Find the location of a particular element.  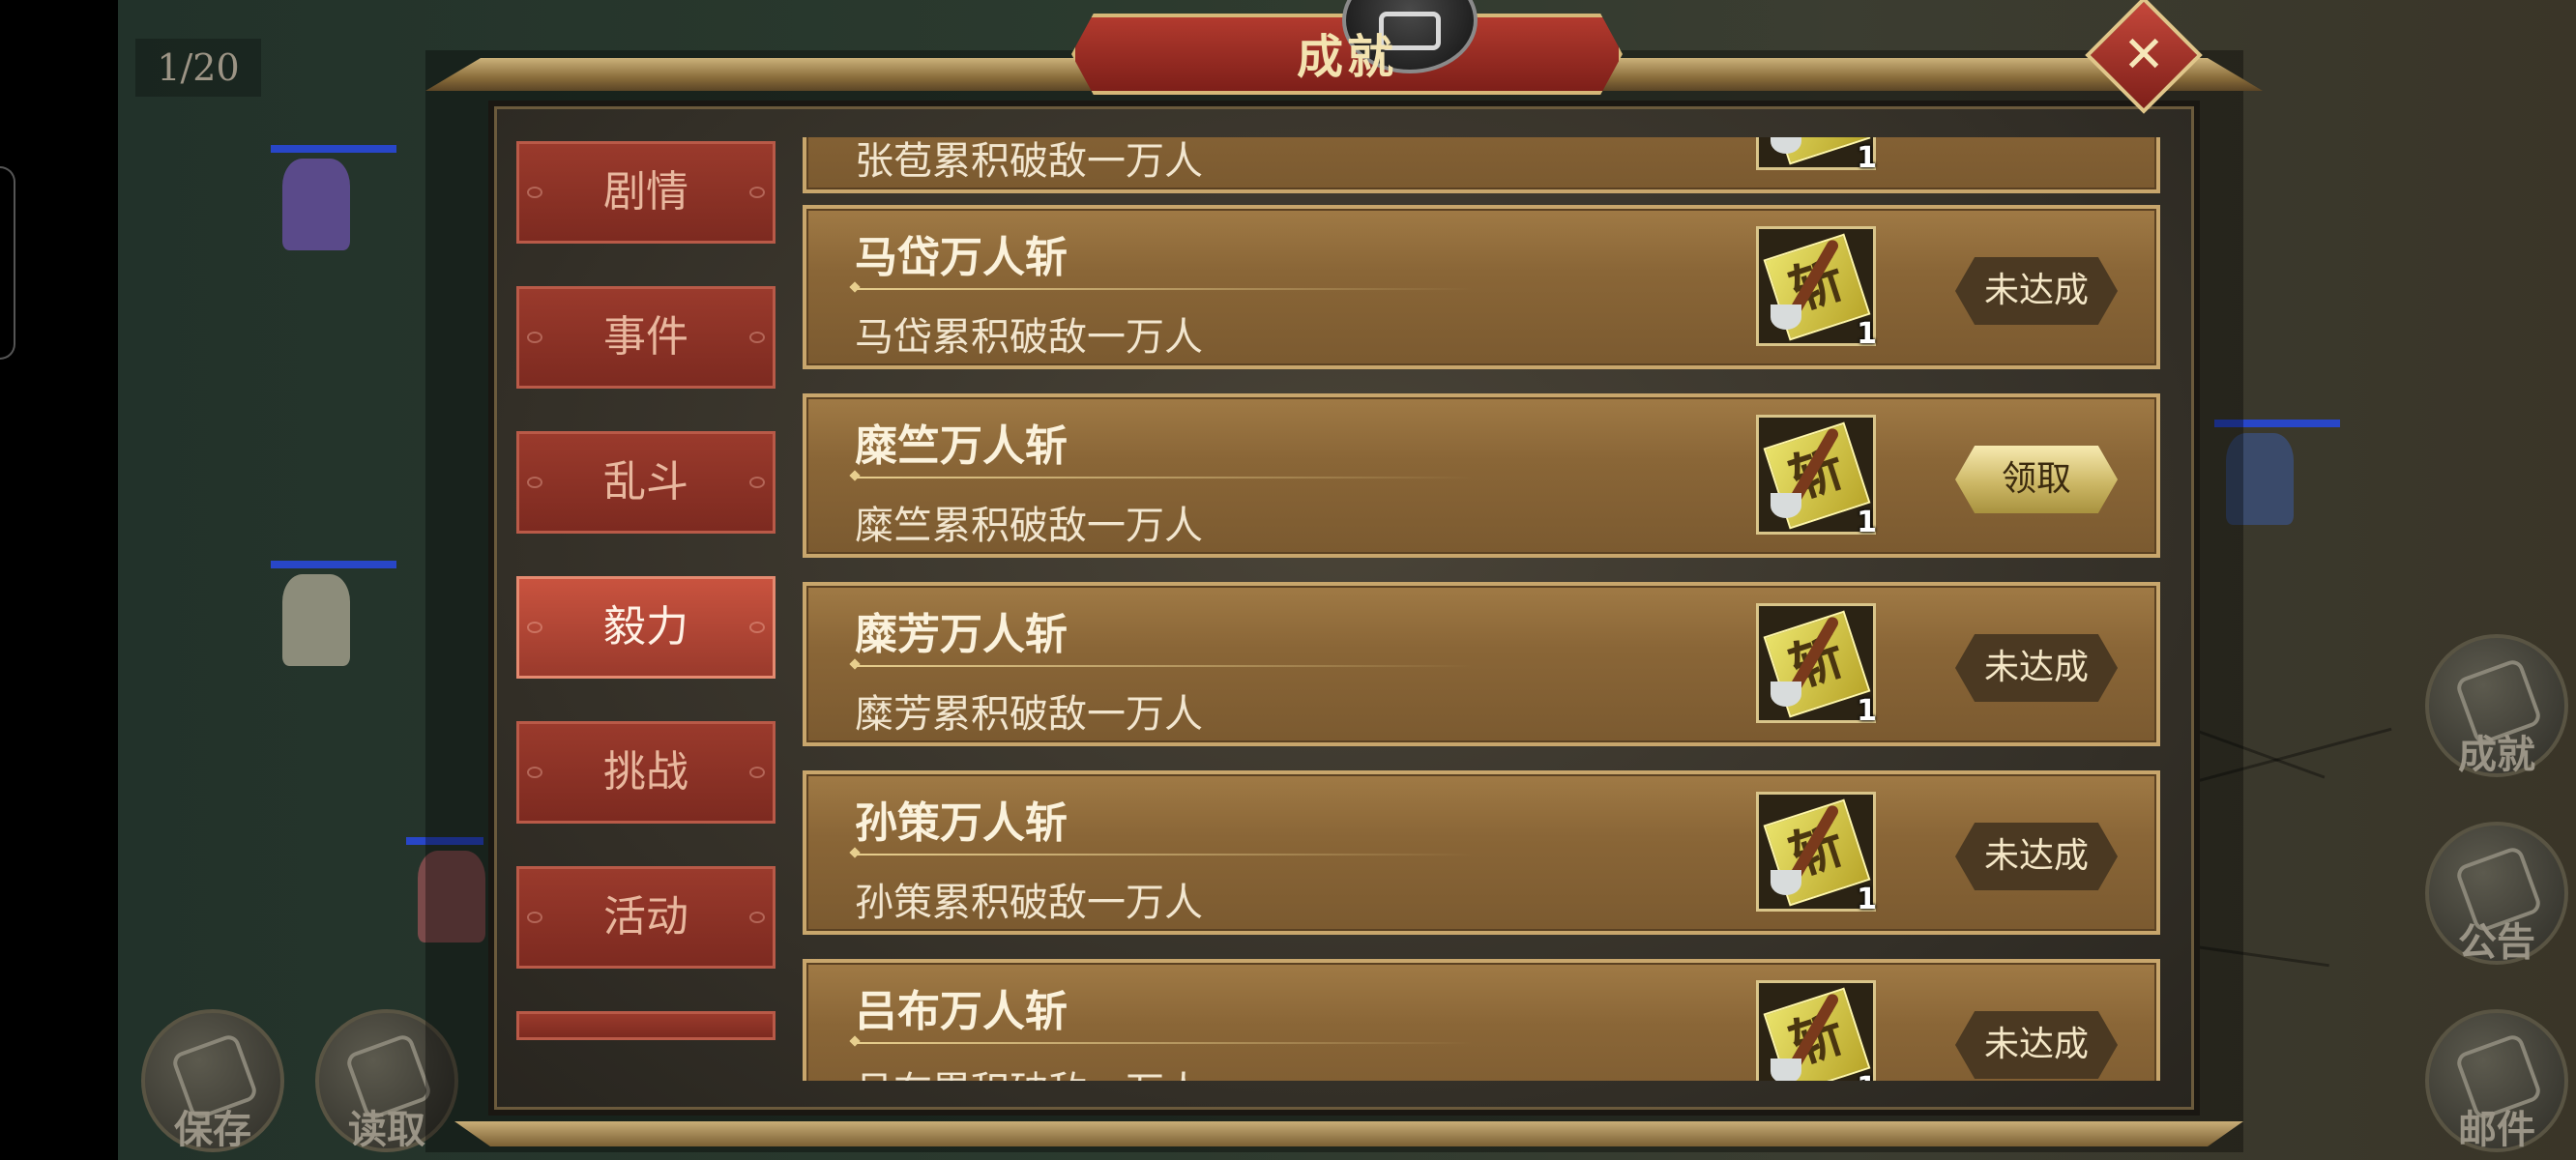

achievement-name: 糜竺万人斩 is located at coordinates (961, 446).